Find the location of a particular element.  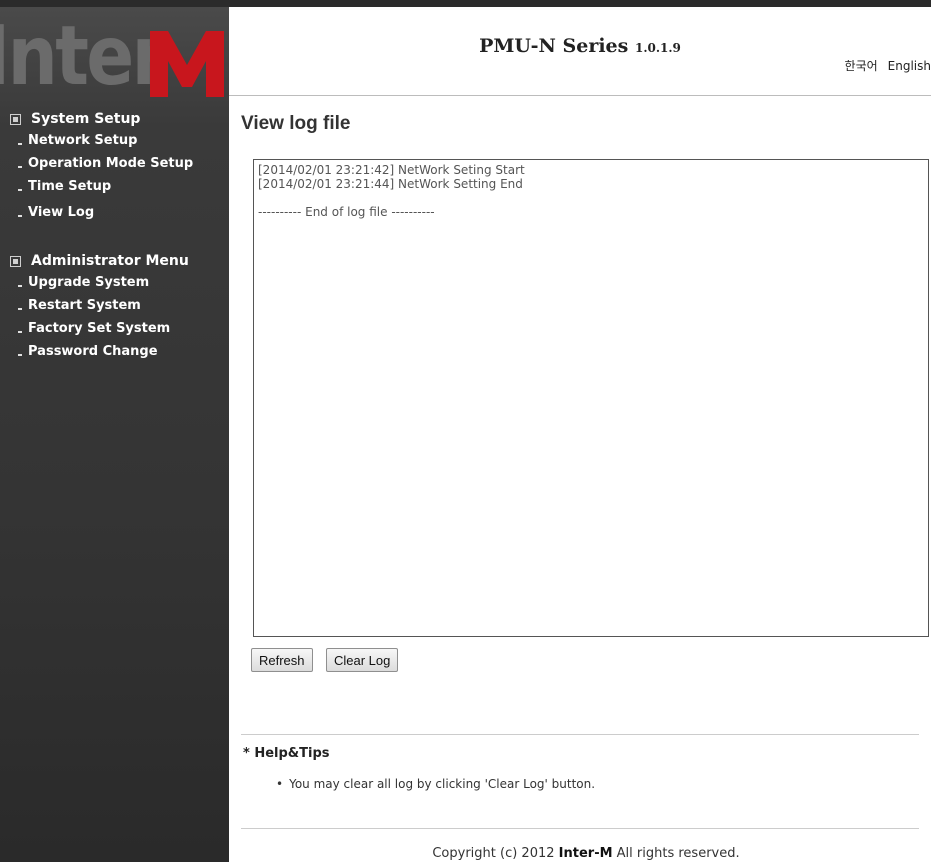

product-name: PMU-N Series is located at coordinates (554, 46).